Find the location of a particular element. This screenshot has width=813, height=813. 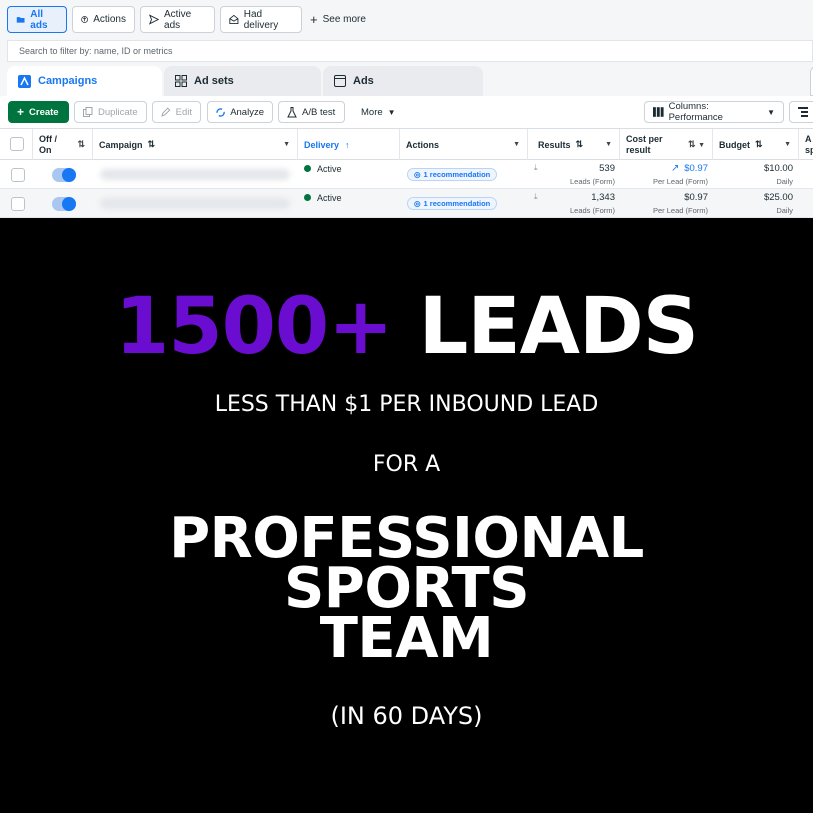

off-on-header: Off / On ⇅ is located at coordinates (63, 144).